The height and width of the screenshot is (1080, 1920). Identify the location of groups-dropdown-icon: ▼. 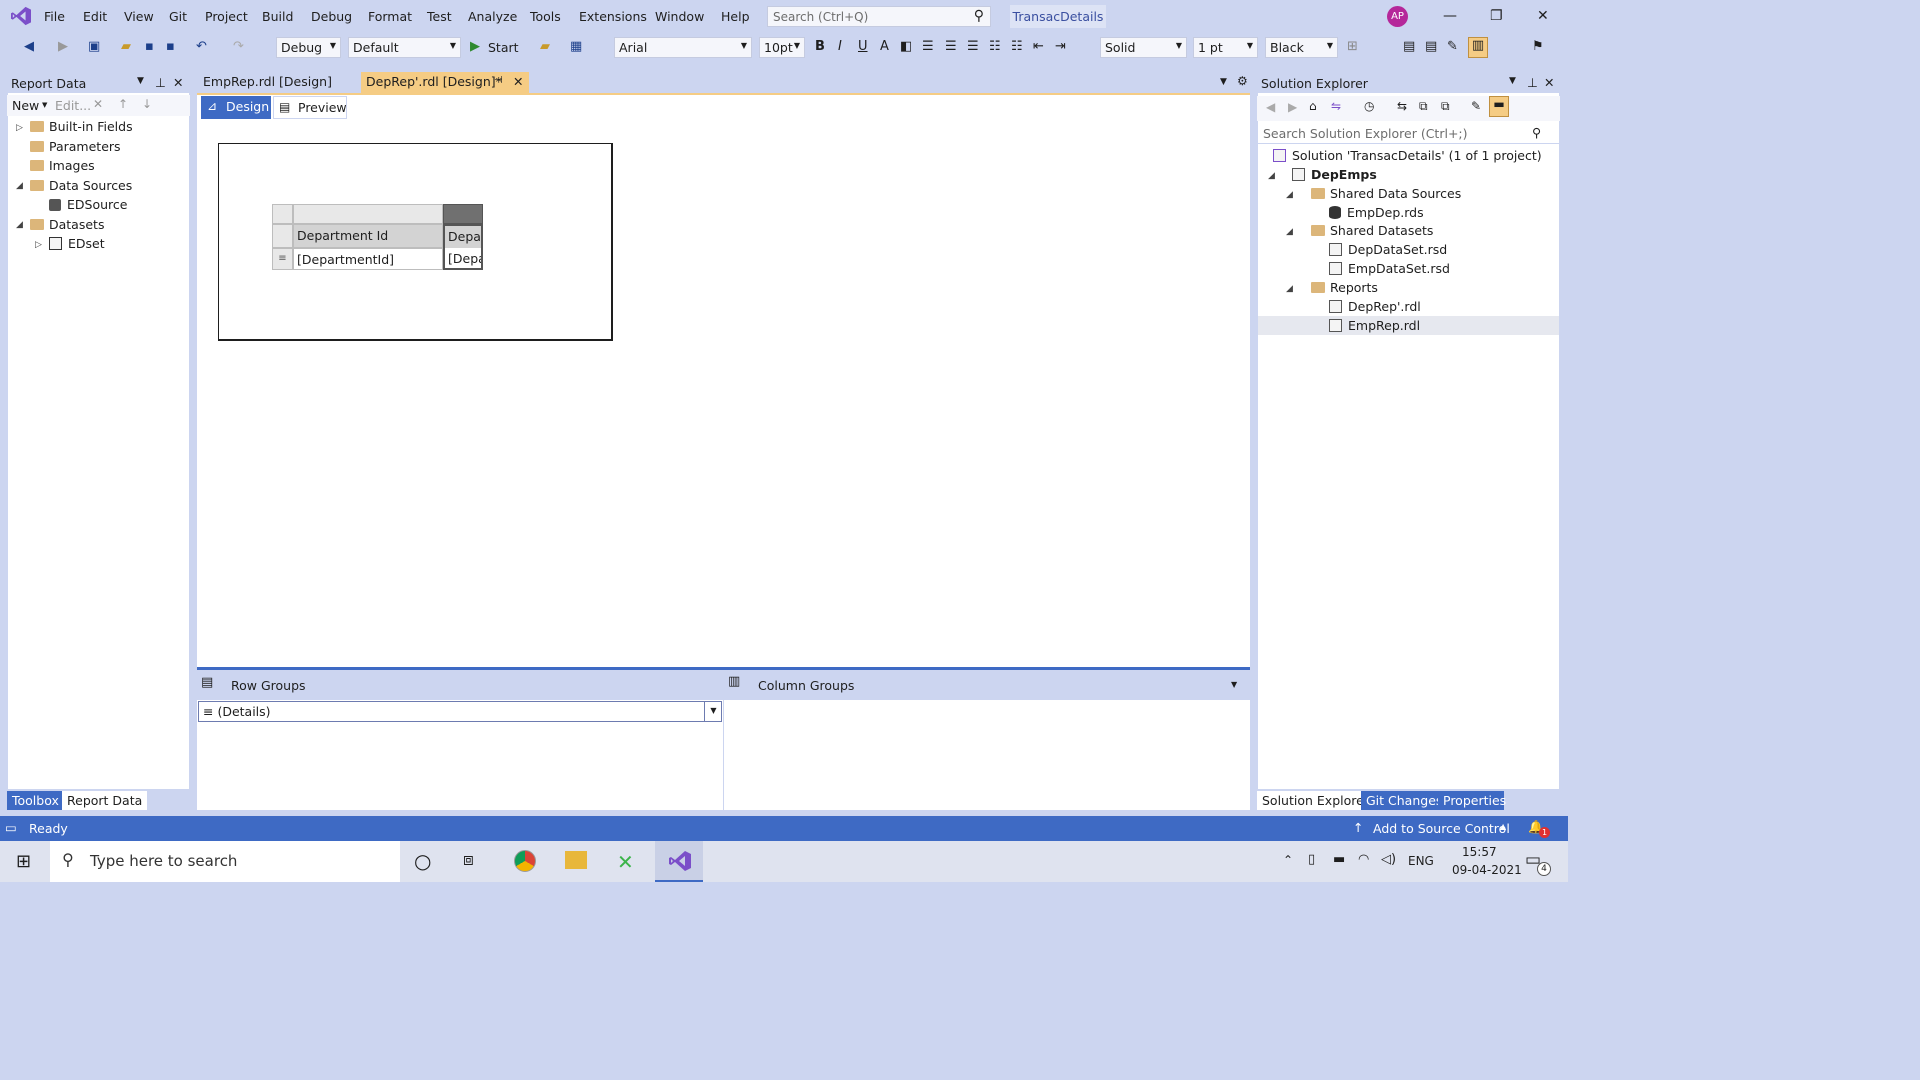
(1234, 684).